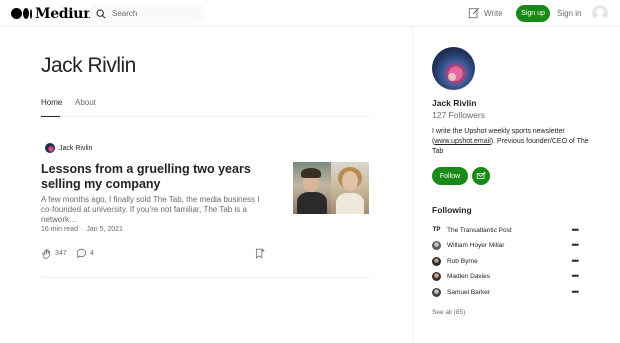  I want to click on response-count: 4, so click(92, 253).